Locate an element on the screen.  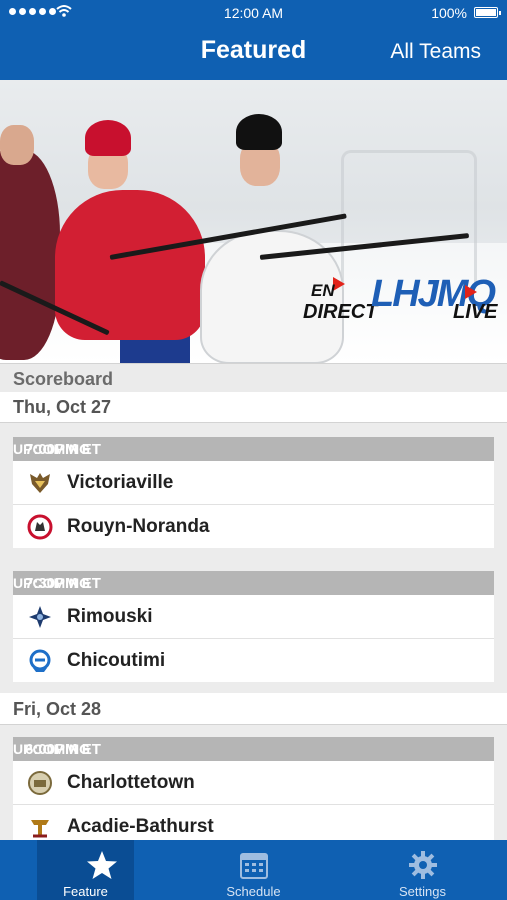
banner-player-red-helmet is located at coordinates (108, 138).